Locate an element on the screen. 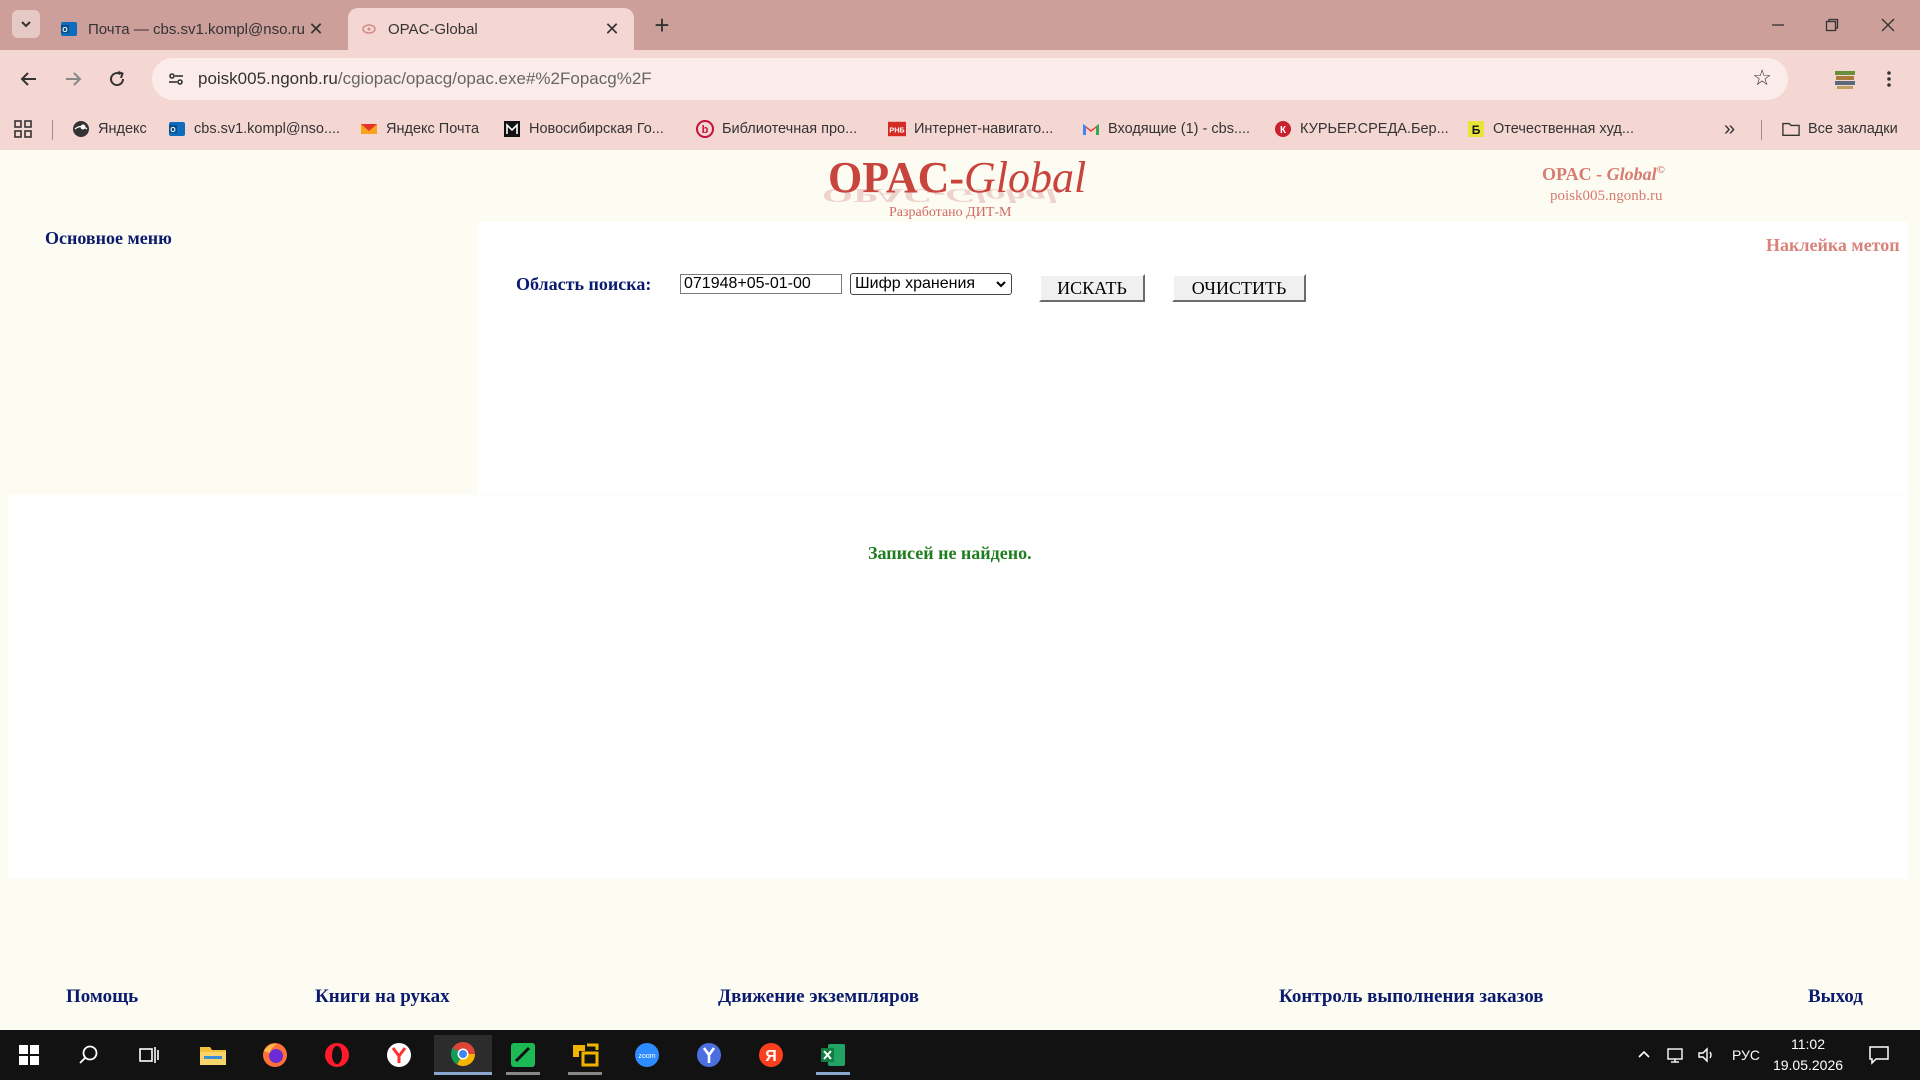  tab-mail: O Почта — cbs.sv1.kompl@nso.ru ✕ is located at coordinates (193, 29).